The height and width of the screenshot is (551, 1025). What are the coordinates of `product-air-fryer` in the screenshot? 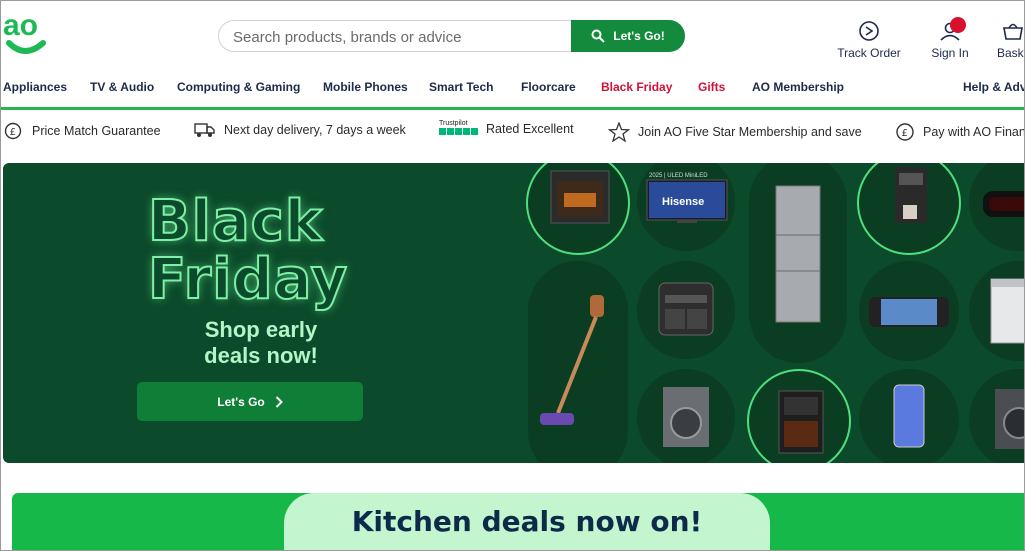 It's located at (686, 310).